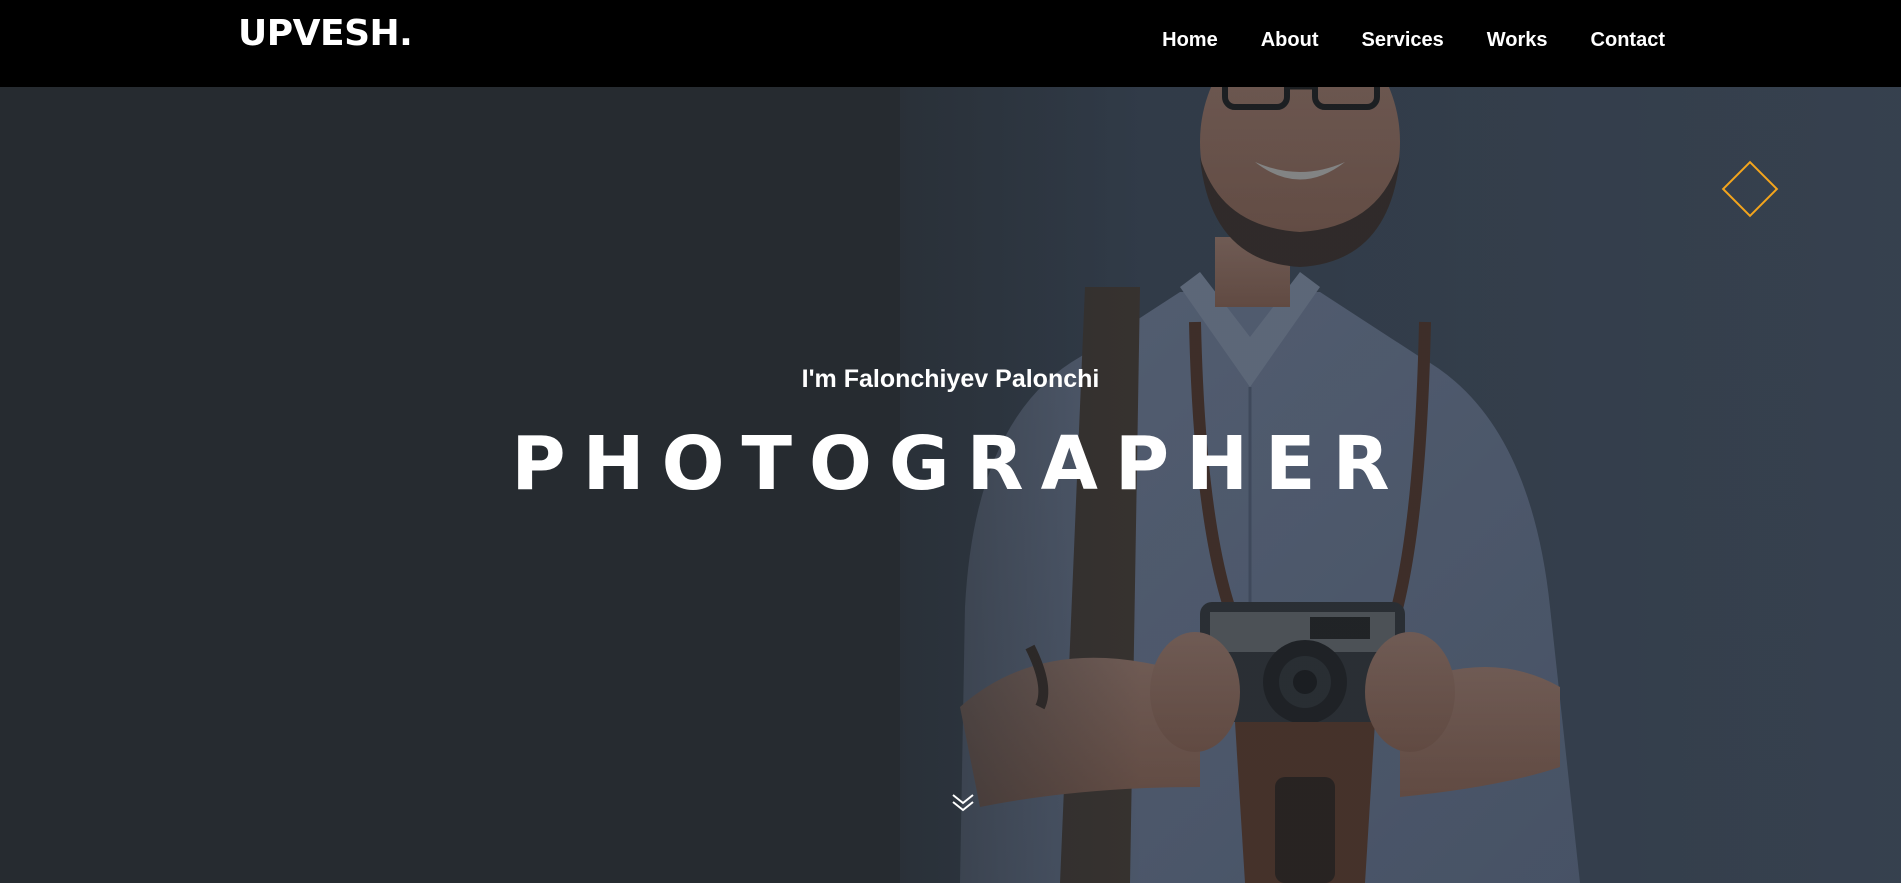 The image size is (1901, 883). Describe the element at coordinates (1190, 40) in the screenshot. I see `nav-item-home: Home` at that location.